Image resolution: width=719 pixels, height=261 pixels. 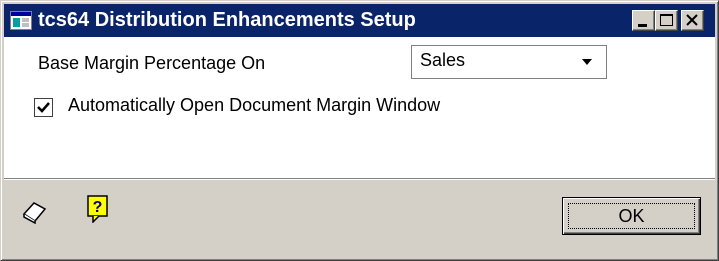 I want to click on title-bar: tcs64 Distribution Enhancements Setup, so click(x=359, y=20).